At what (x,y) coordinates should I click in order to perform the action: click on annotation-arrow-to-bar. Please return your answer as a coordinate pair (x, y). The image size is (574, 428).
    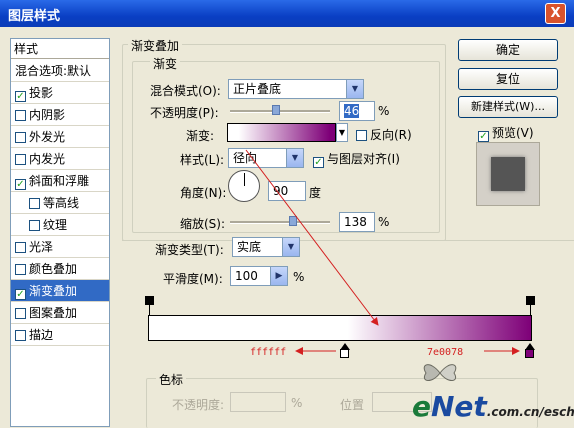
    Looking at the image, I should click on (312, 237).